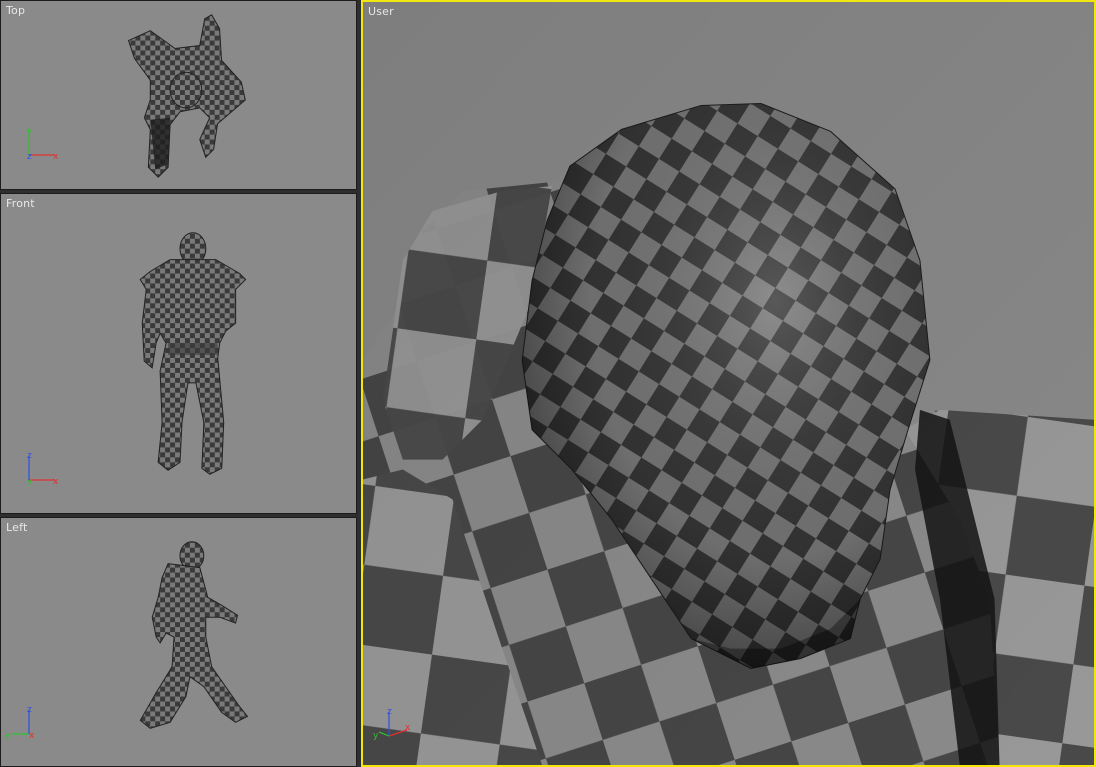 The height and width of the screenshot is (767, 1096). What do you see at coordinates (381, 11) in the screenshot?
I see `viewport-label: User` at bounding box center [381, 11].